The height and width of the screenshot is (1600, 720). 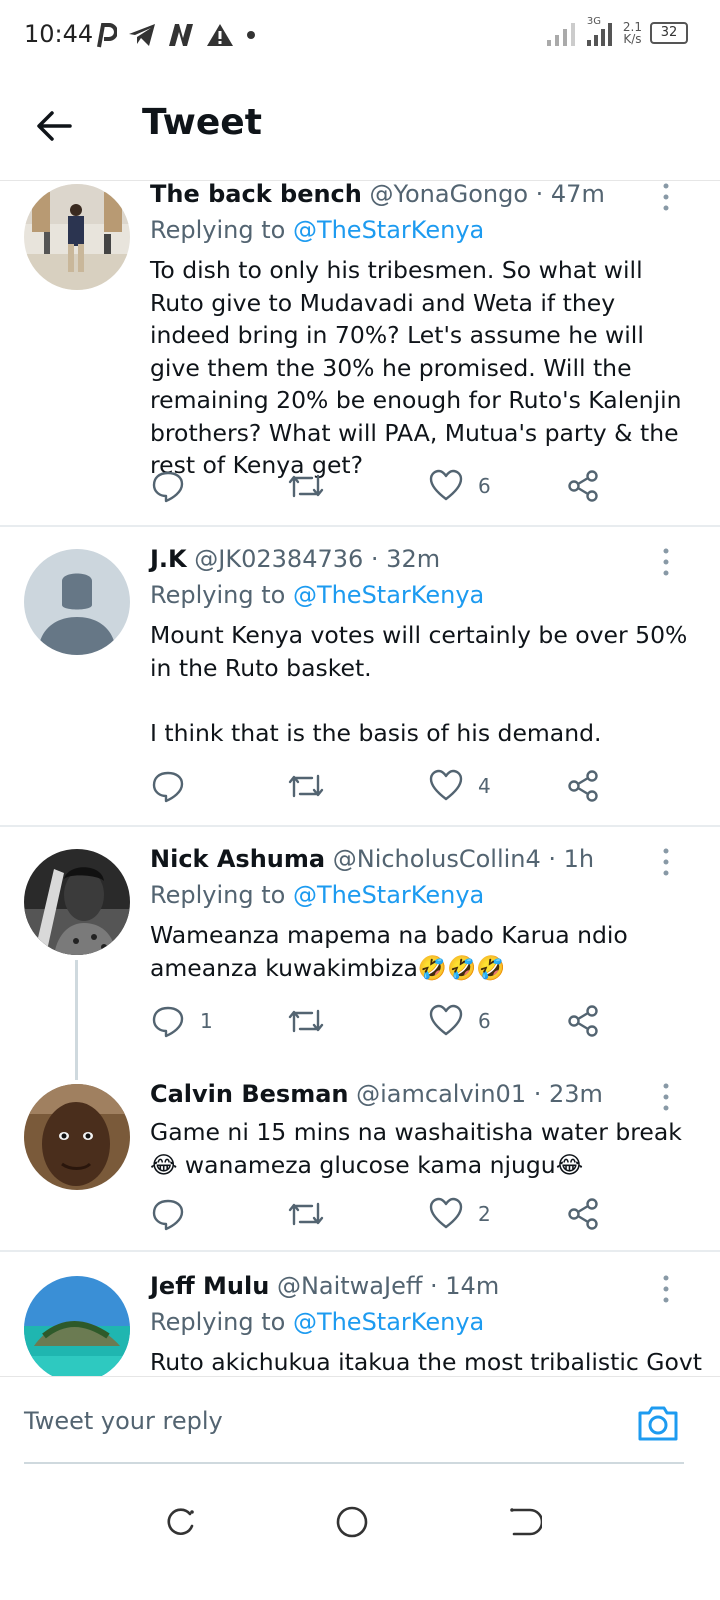 I want to click on news-app-icon, so click(x=181, y=35).